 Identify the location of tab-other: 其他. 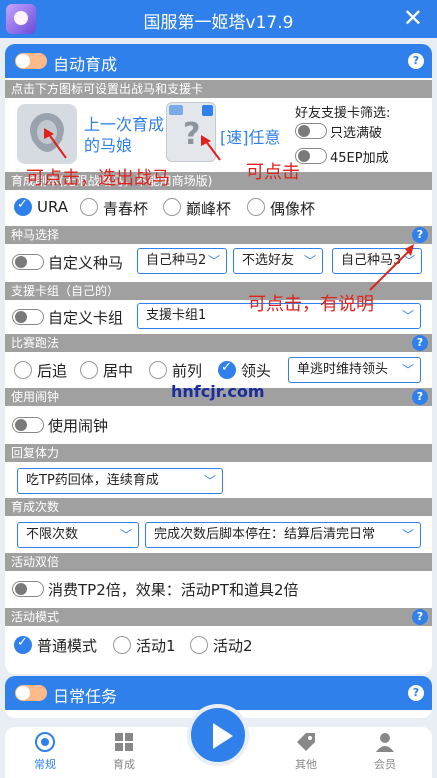
(306, 751).